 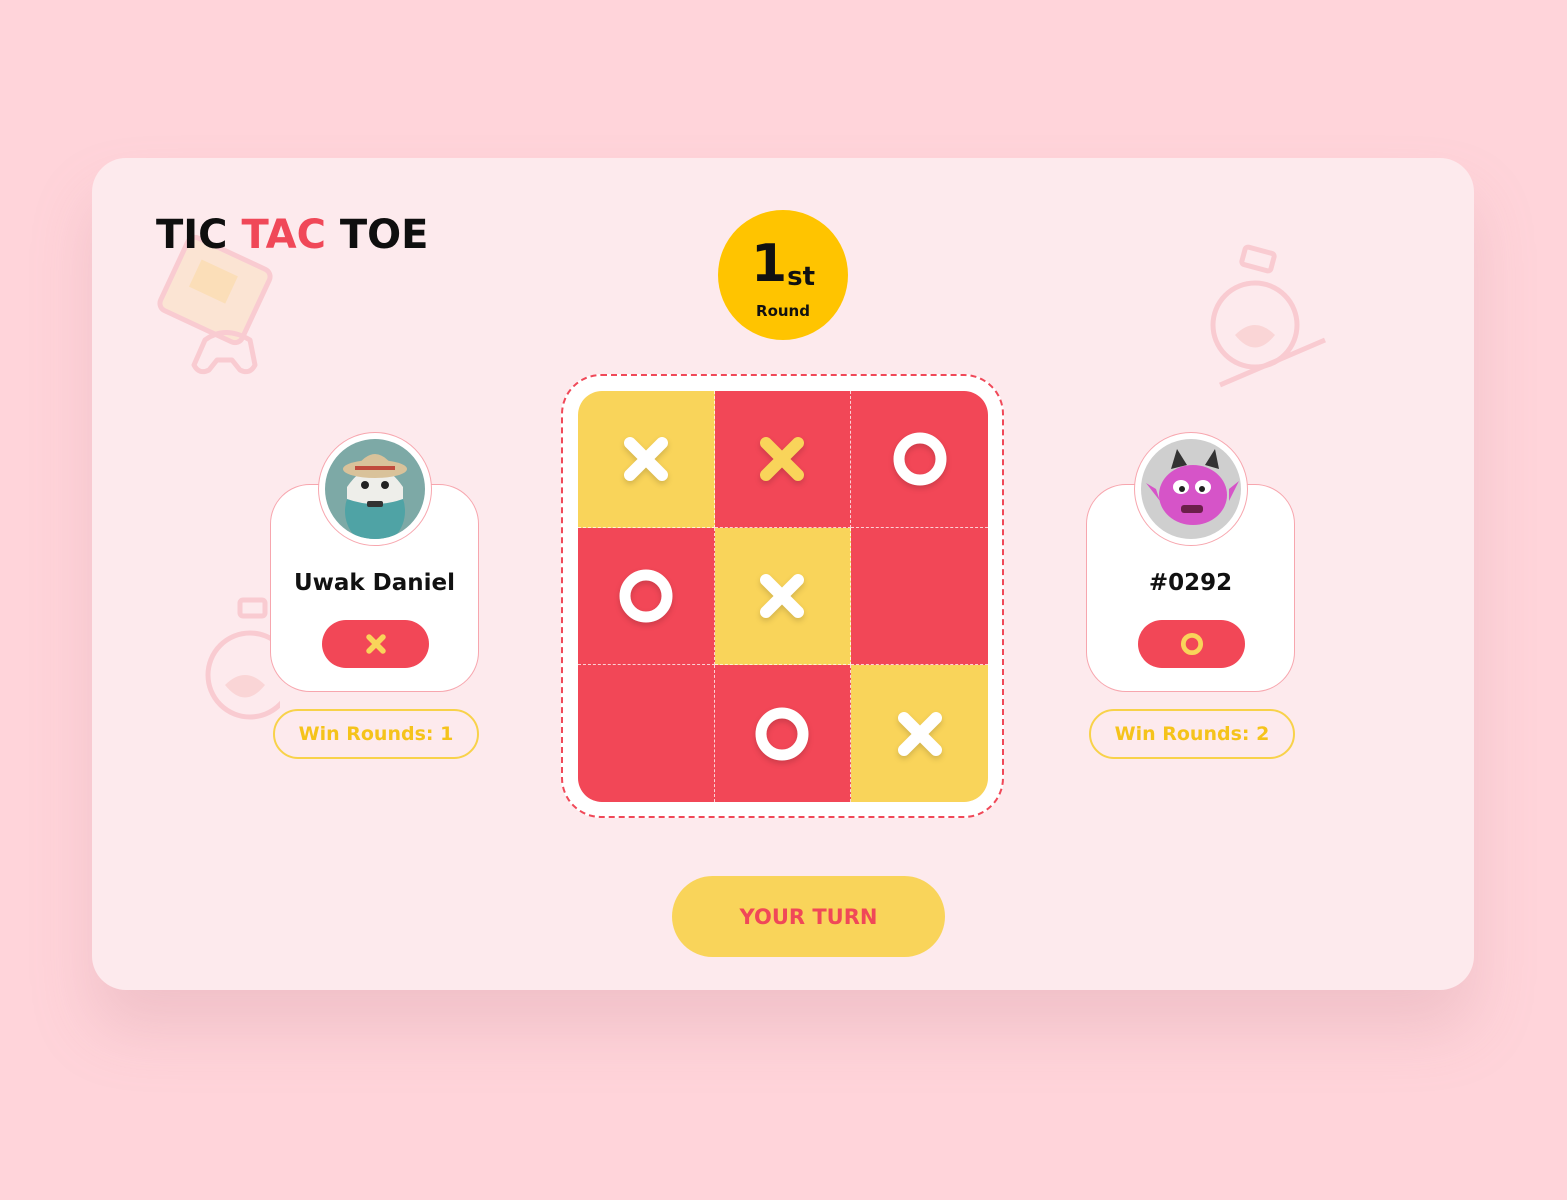 I want to click on pink-monster-avatar-icon, so click(x=1191, y=489).